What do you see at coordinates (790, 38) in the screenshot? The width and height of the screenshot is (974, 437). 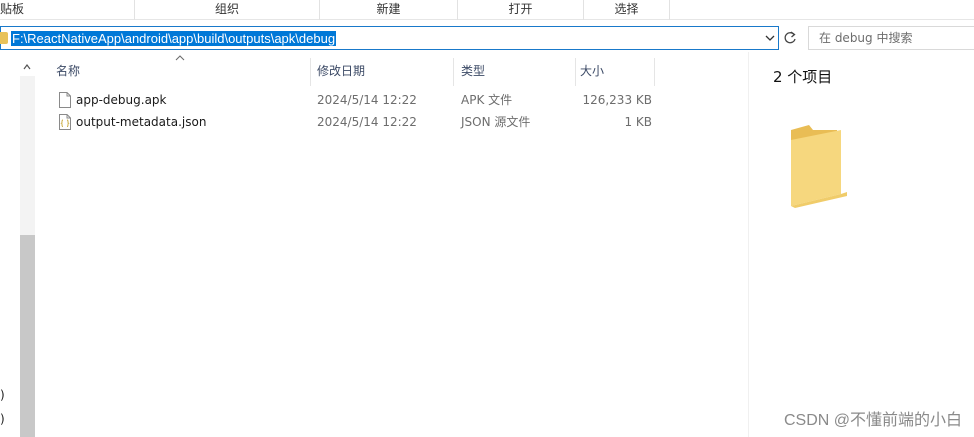 I see `refresh-icon` at bounding box center [790, 38].